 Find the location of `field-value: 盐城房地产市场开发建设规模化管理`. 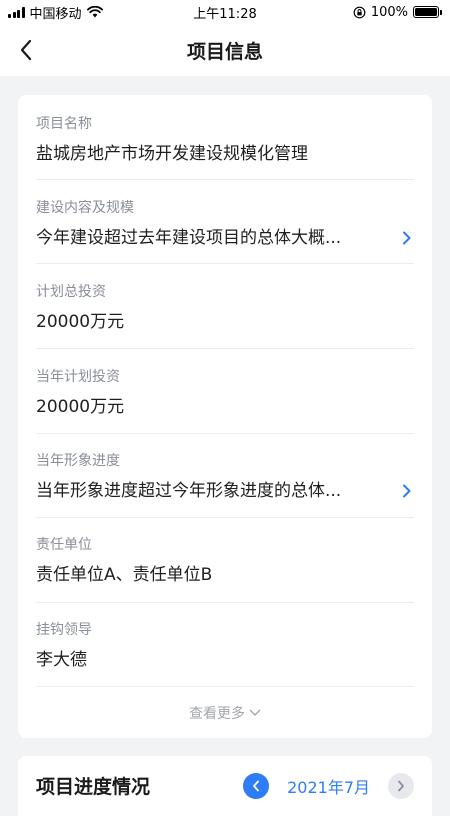

field-value: 盐城房地产市场开发建设规模化管理 is located at coordinates (172, 154).